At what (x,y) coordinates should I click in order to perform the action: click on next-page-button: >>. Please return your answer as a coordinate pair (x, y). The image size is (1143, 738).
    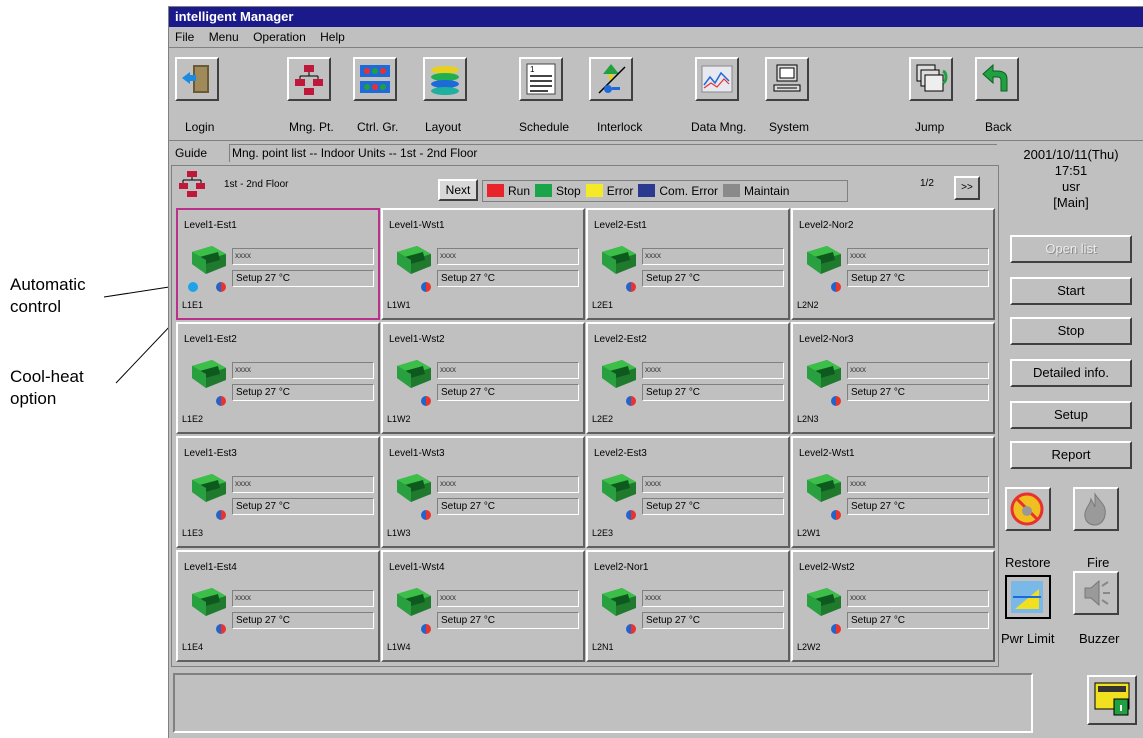
    Looking at the image, I should click on (967, 188).